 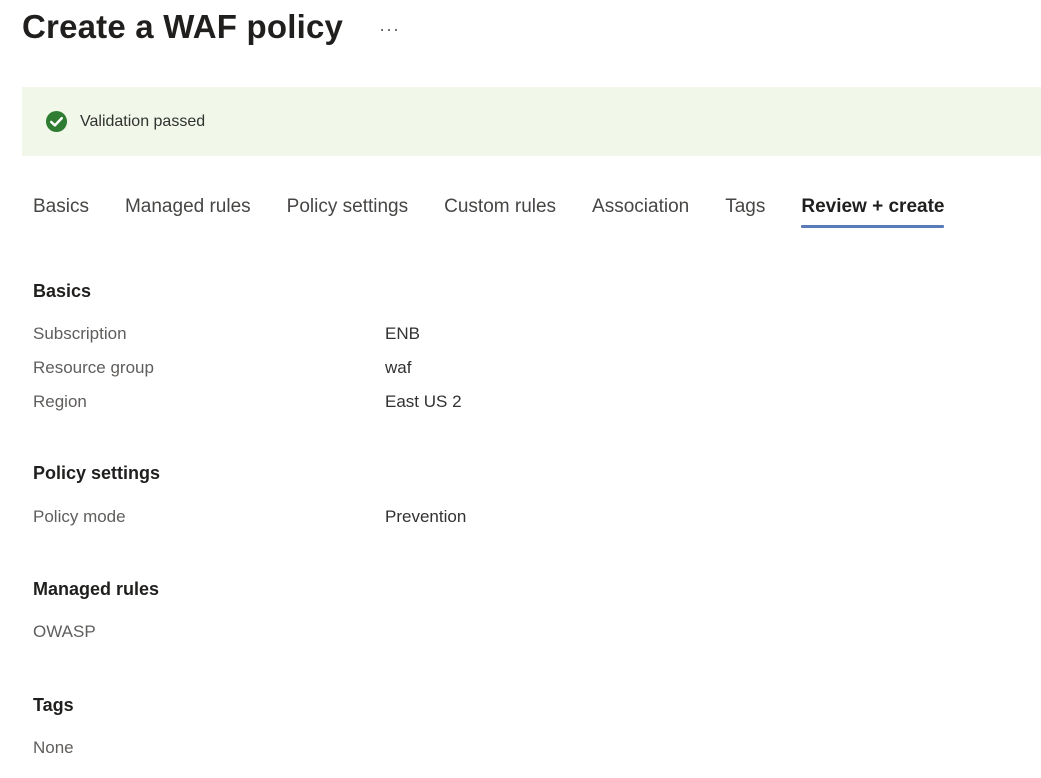 I want to click on region-value: East US 2, so click(x=423, y=401).